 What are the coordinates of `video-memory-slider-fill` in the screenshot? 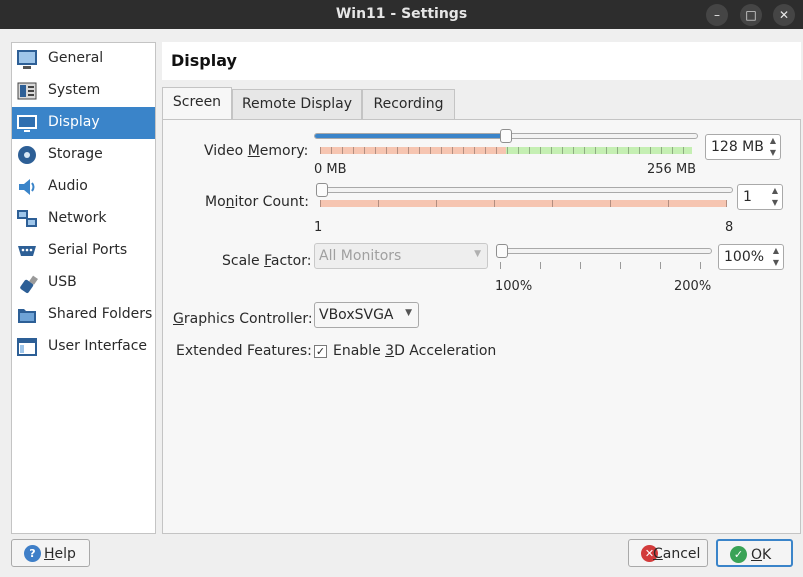 It's located at (411, 136).